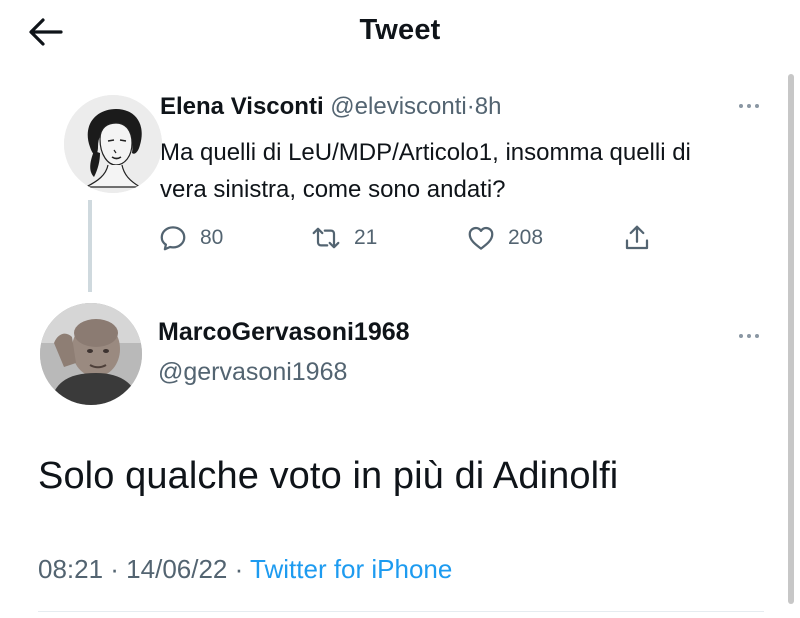  Describe the element at coordinates (749, 336) in the screenshot. I see `more-options-button-main` at that location.